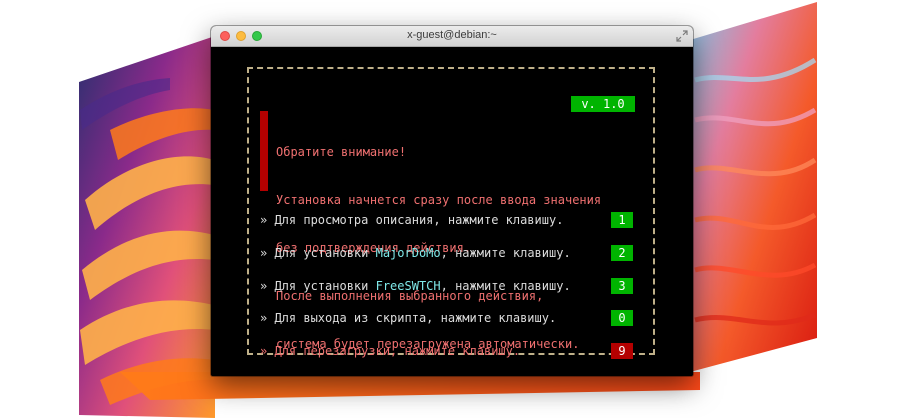  I want to click on key-badge-3: 3, so click(622, 286).